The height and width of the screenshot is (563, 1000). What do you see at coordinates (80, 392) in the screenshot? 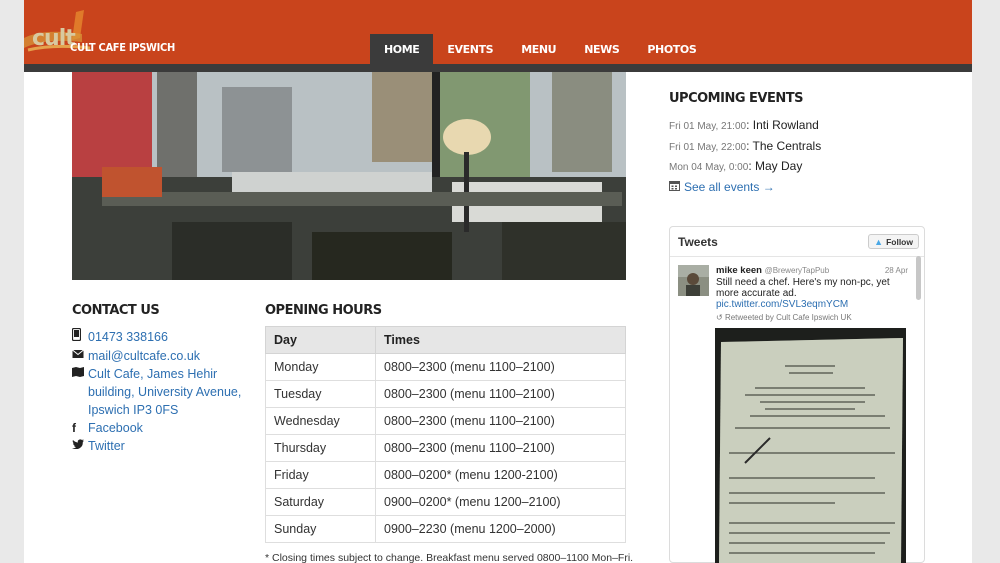
I see `map-icon` at bounding box center [80, 392].